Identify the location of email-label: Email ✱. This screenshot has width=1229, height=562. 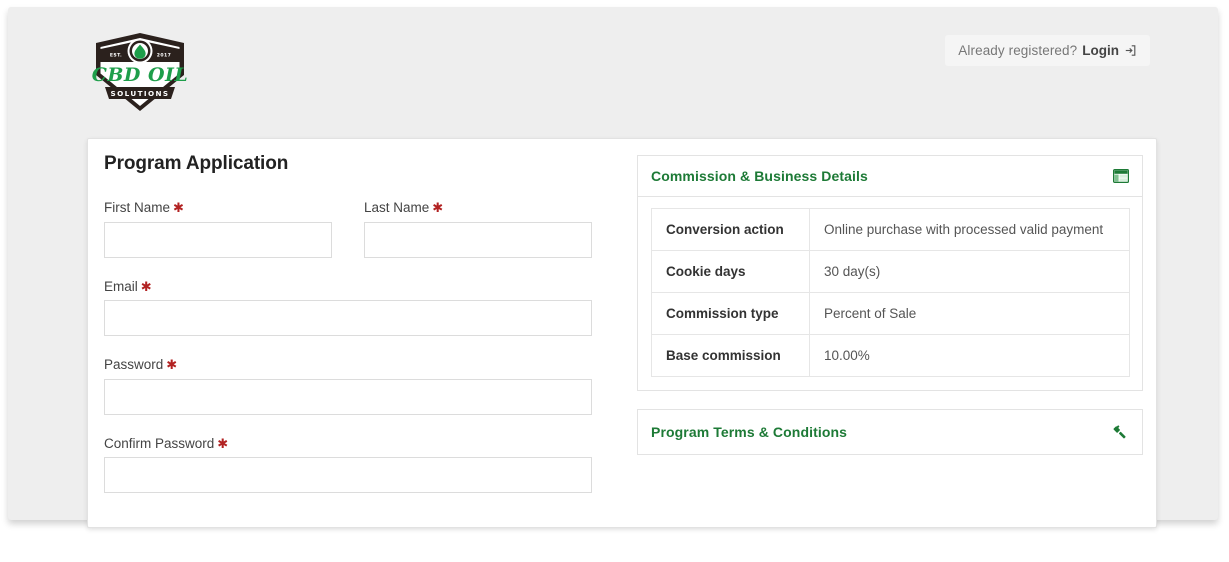
(364, 286).